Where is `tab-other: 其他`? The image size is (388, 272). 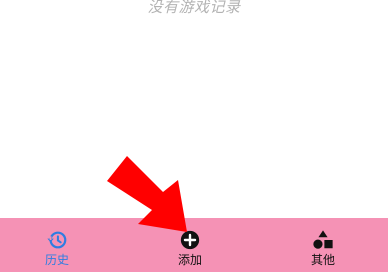 tab-other: 其他 is located at coordinates (323, 245).